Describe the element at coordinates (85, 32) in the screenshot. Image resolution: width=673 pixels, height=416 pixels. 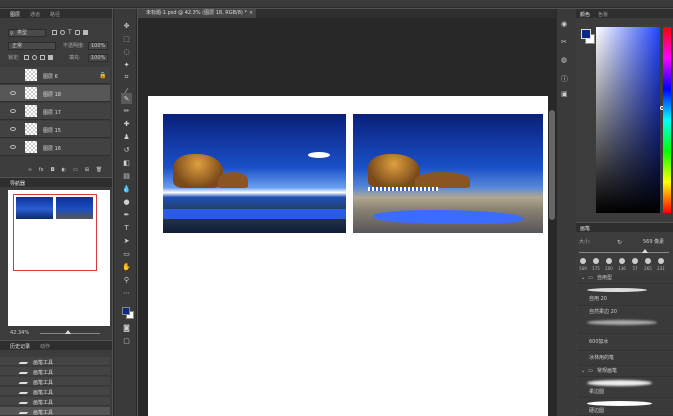
I see `filter-smart-icon` at that location.